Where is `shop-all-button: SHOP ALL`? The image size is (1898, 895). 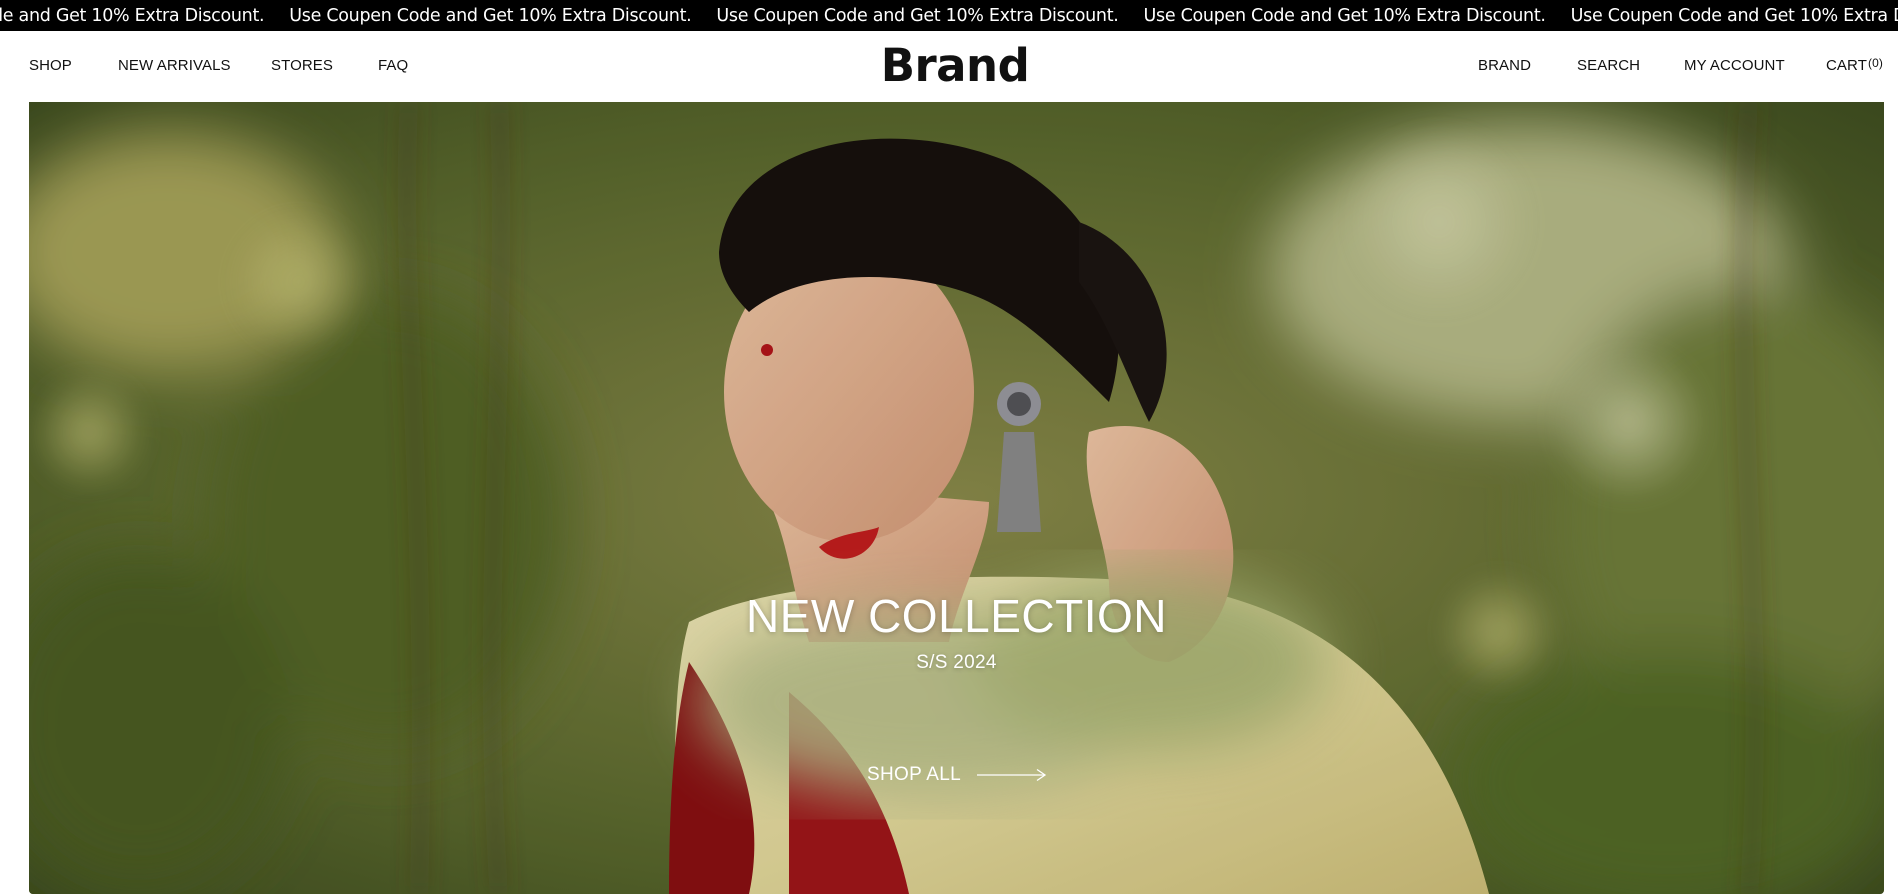 shop-all-button: SHOP ALL is located at coordinates (957, 775).